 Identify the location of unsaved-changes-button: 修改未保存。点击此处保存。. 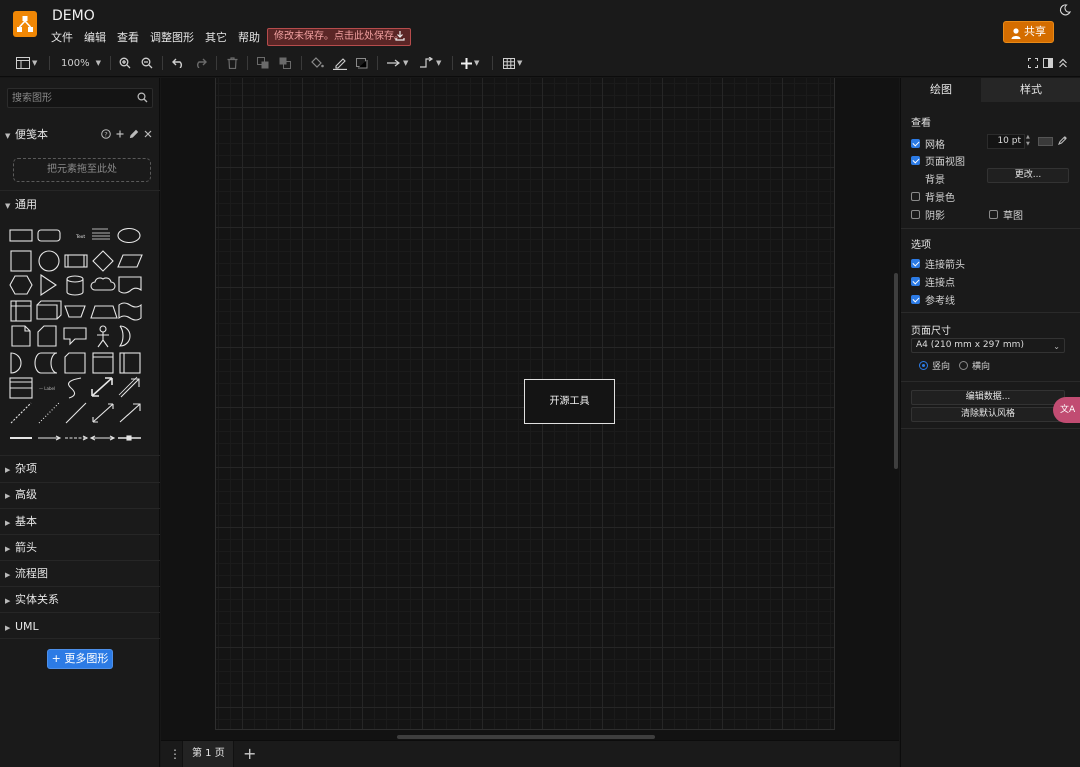
(339, 37).